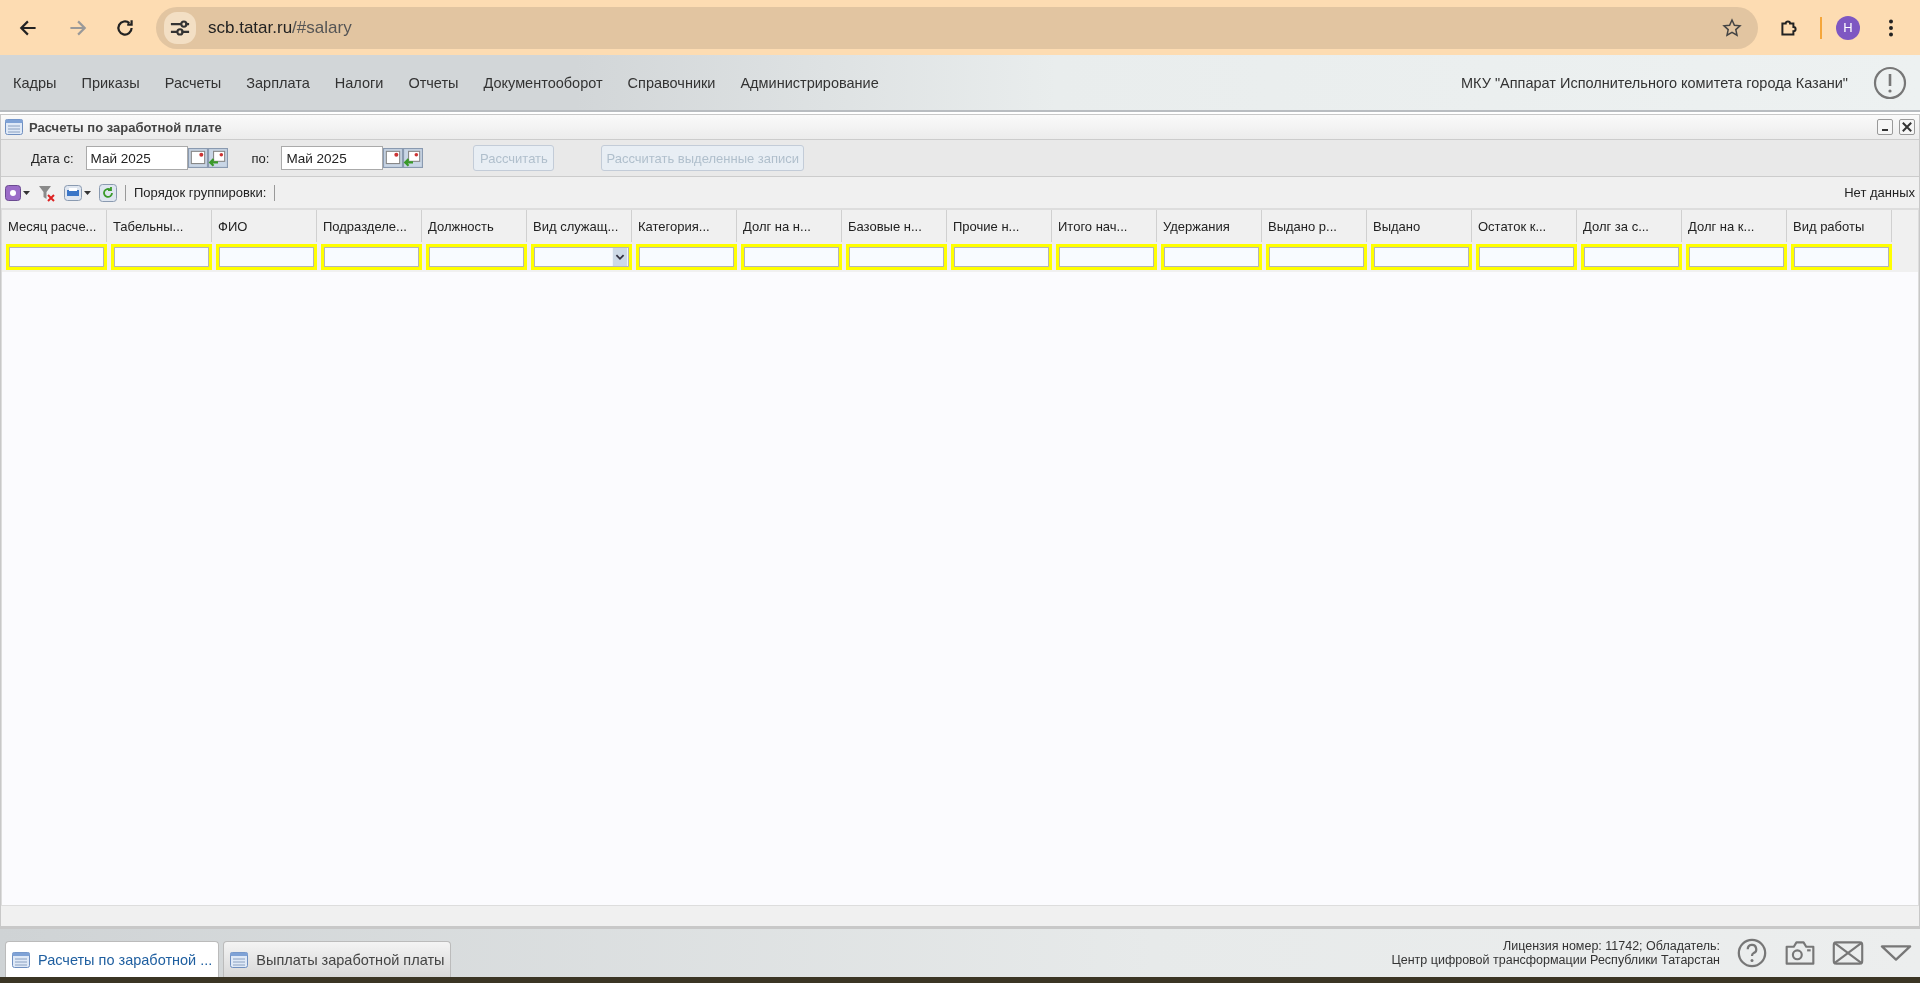 The width and height of the screenshot is (1920, 983). I want to click on menu-item: Приказы, so click(110, 82).